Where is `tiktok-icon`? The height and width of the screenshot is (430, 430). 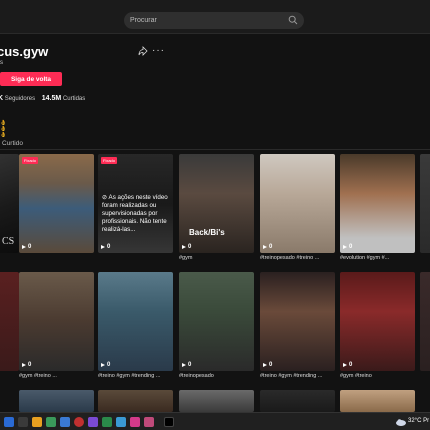
tiktok-icon is located at coordinates (169, 422).